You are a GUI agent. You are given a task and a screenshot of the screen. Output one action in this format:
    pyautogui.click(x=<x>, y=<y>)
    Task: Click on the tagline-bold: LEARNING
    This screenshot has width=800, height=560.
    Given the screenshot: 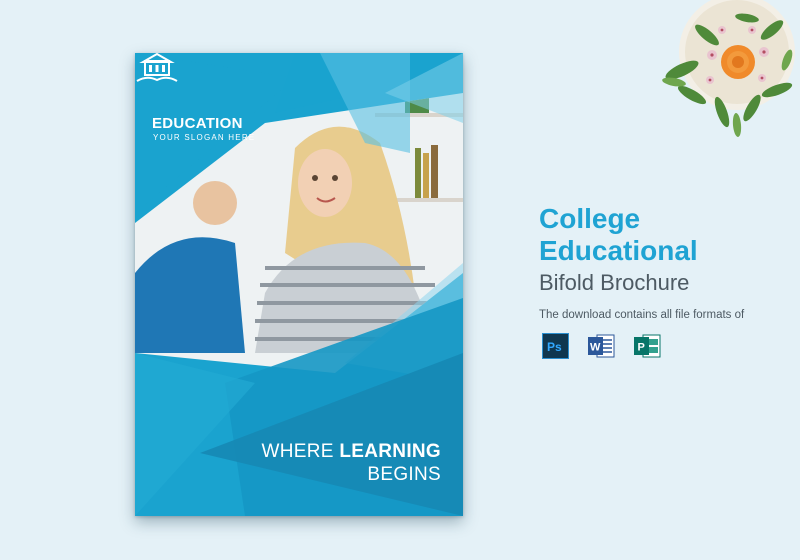 What is the action you would take?
    pyautogui.click(x=390, y=451)
    